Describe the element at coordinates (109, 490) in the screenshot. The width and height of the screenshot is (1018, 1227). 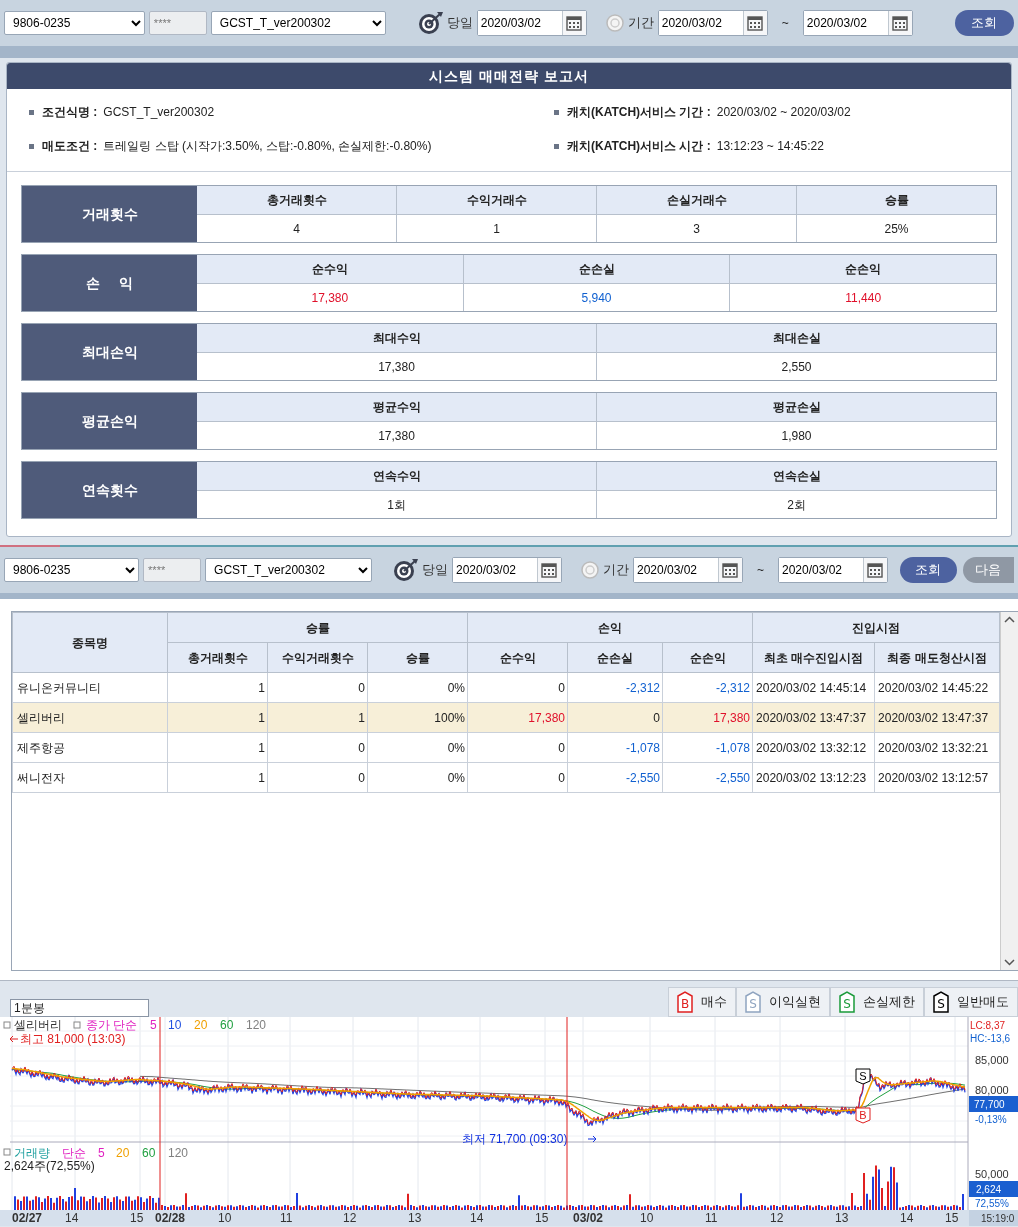
I see `group-label: 연속횟수` at that location.